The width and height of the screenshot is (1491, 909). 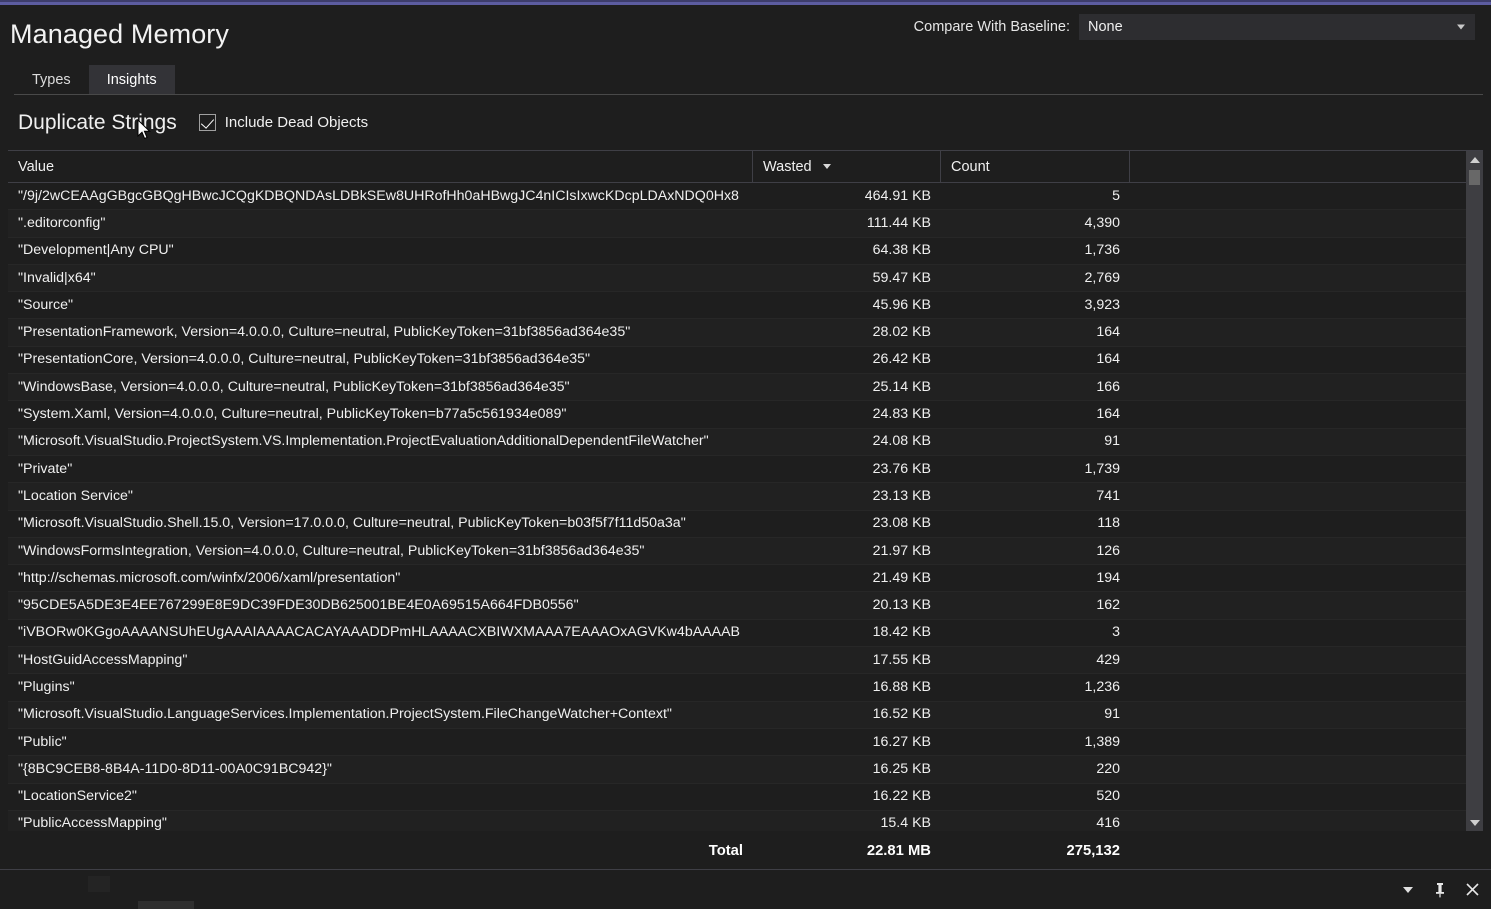 What do you see at coordinates (1108, 577) in the screenshot?
I see `cell-count: 194` at bounding box center [1108, 577].